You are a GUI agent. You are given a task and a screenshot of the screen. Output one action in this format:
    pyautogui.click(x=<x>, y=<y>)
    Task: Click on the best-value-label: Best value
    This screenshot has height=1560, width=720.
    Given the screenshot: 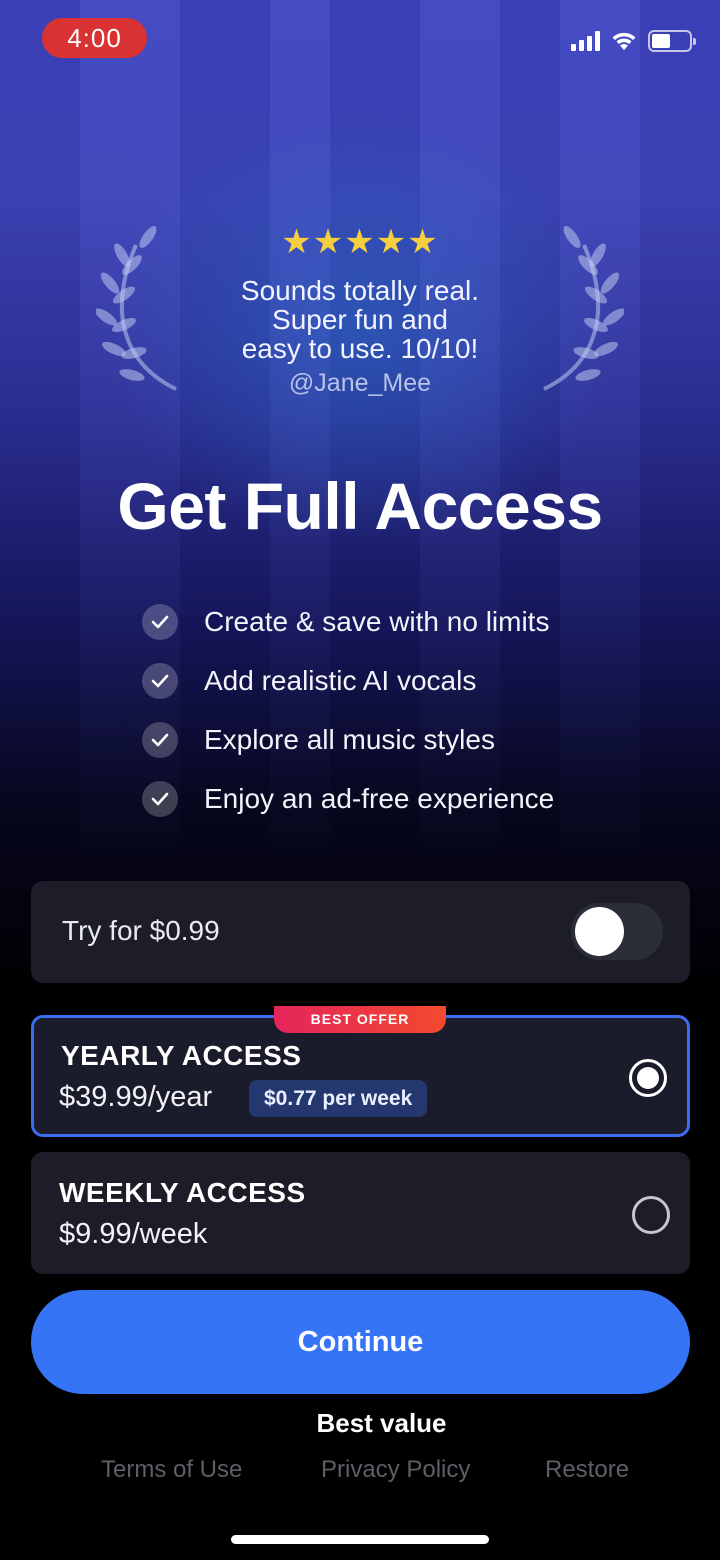 What is the action you would take?
    pyautogui.click(x=381, y=1423)
    